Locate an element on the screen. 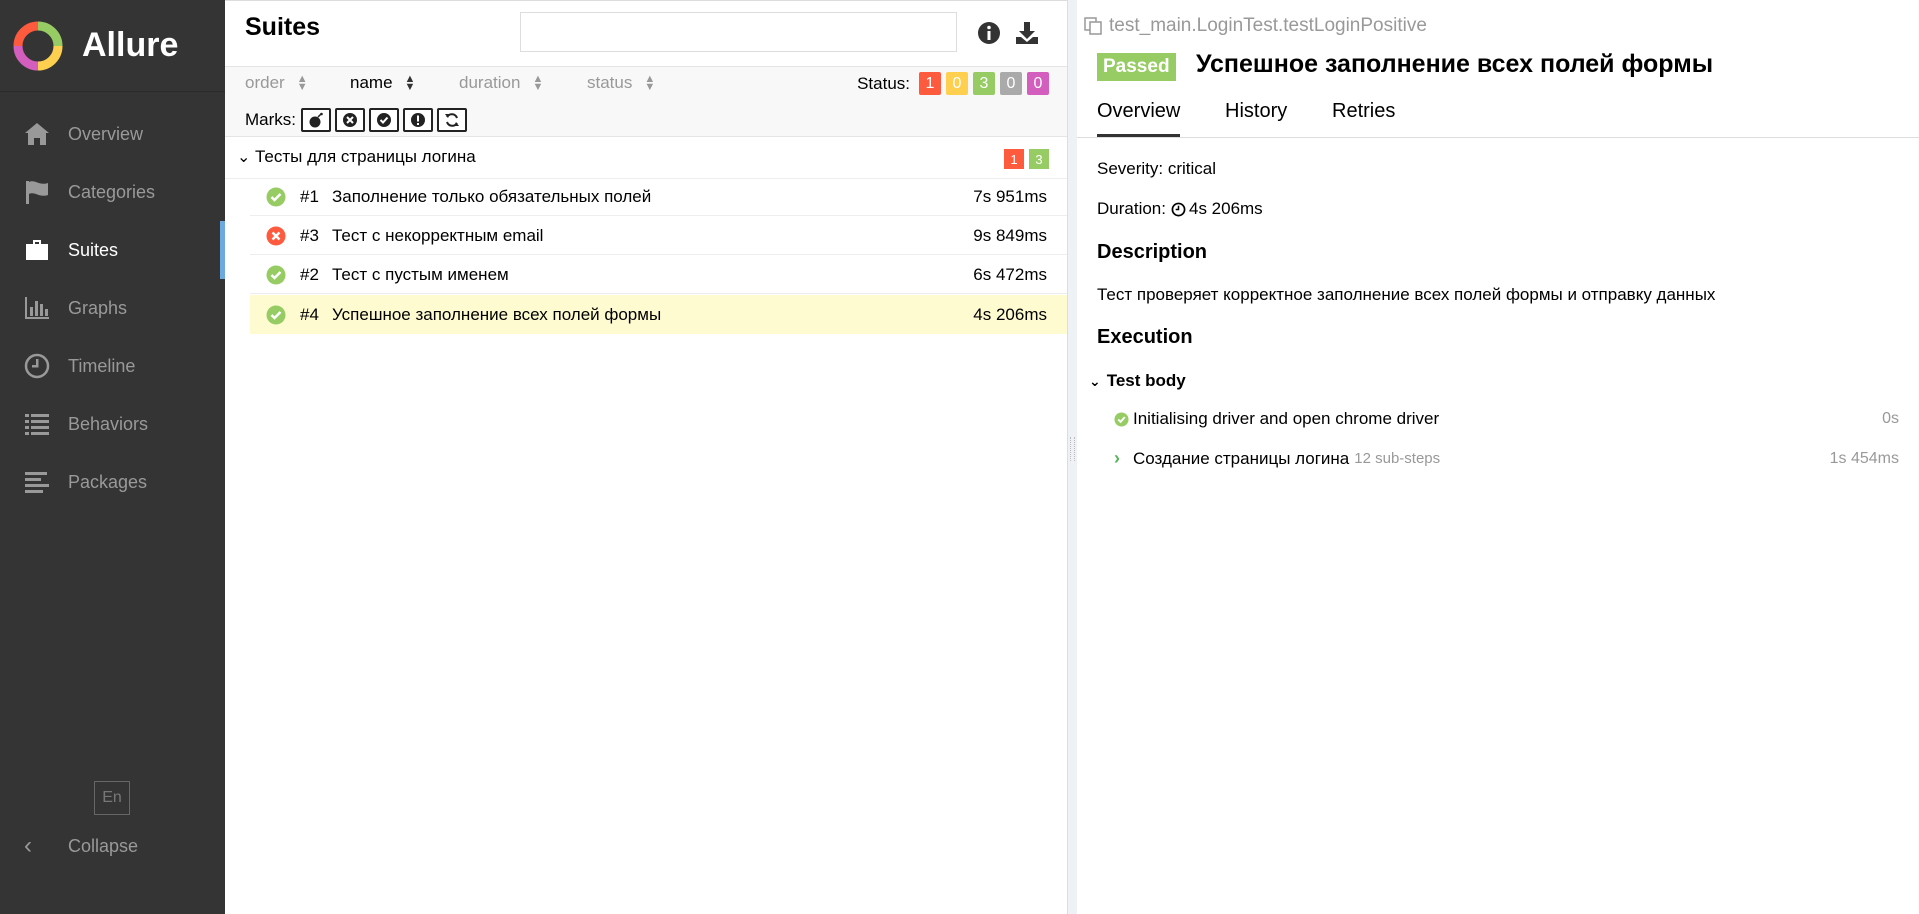  collapse-label: Collapse is located at coordinates (103, 845).